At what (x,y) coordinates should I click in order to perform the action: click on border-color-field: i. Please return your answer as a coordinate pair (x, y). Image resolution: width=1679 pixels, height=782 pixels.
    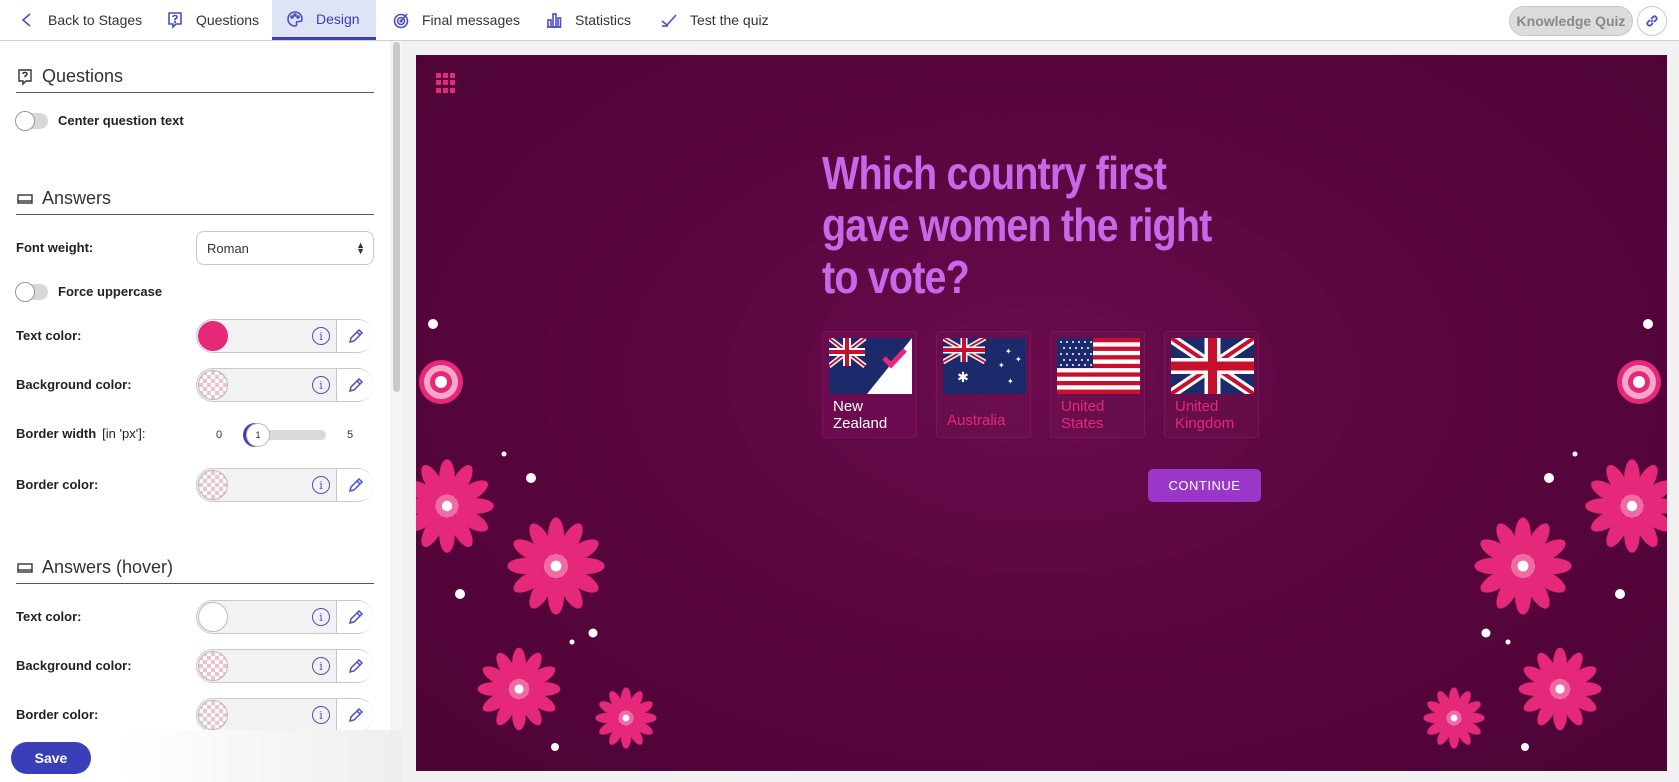
    Looking at the image, I should click on (285, 485).